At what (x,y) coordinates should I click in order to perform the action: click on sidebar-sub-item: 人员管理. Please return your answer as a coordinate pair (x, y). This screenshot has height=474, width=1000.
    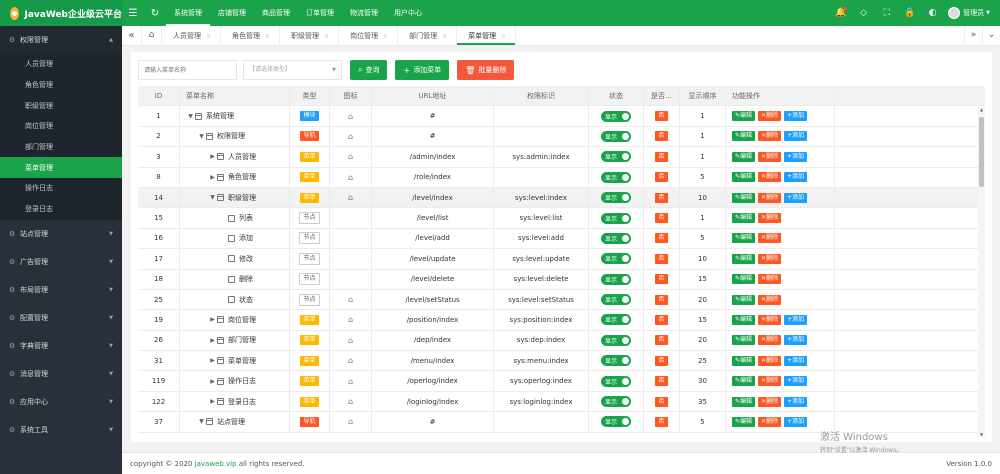
    Looking at the image, I should click on (61, 64).